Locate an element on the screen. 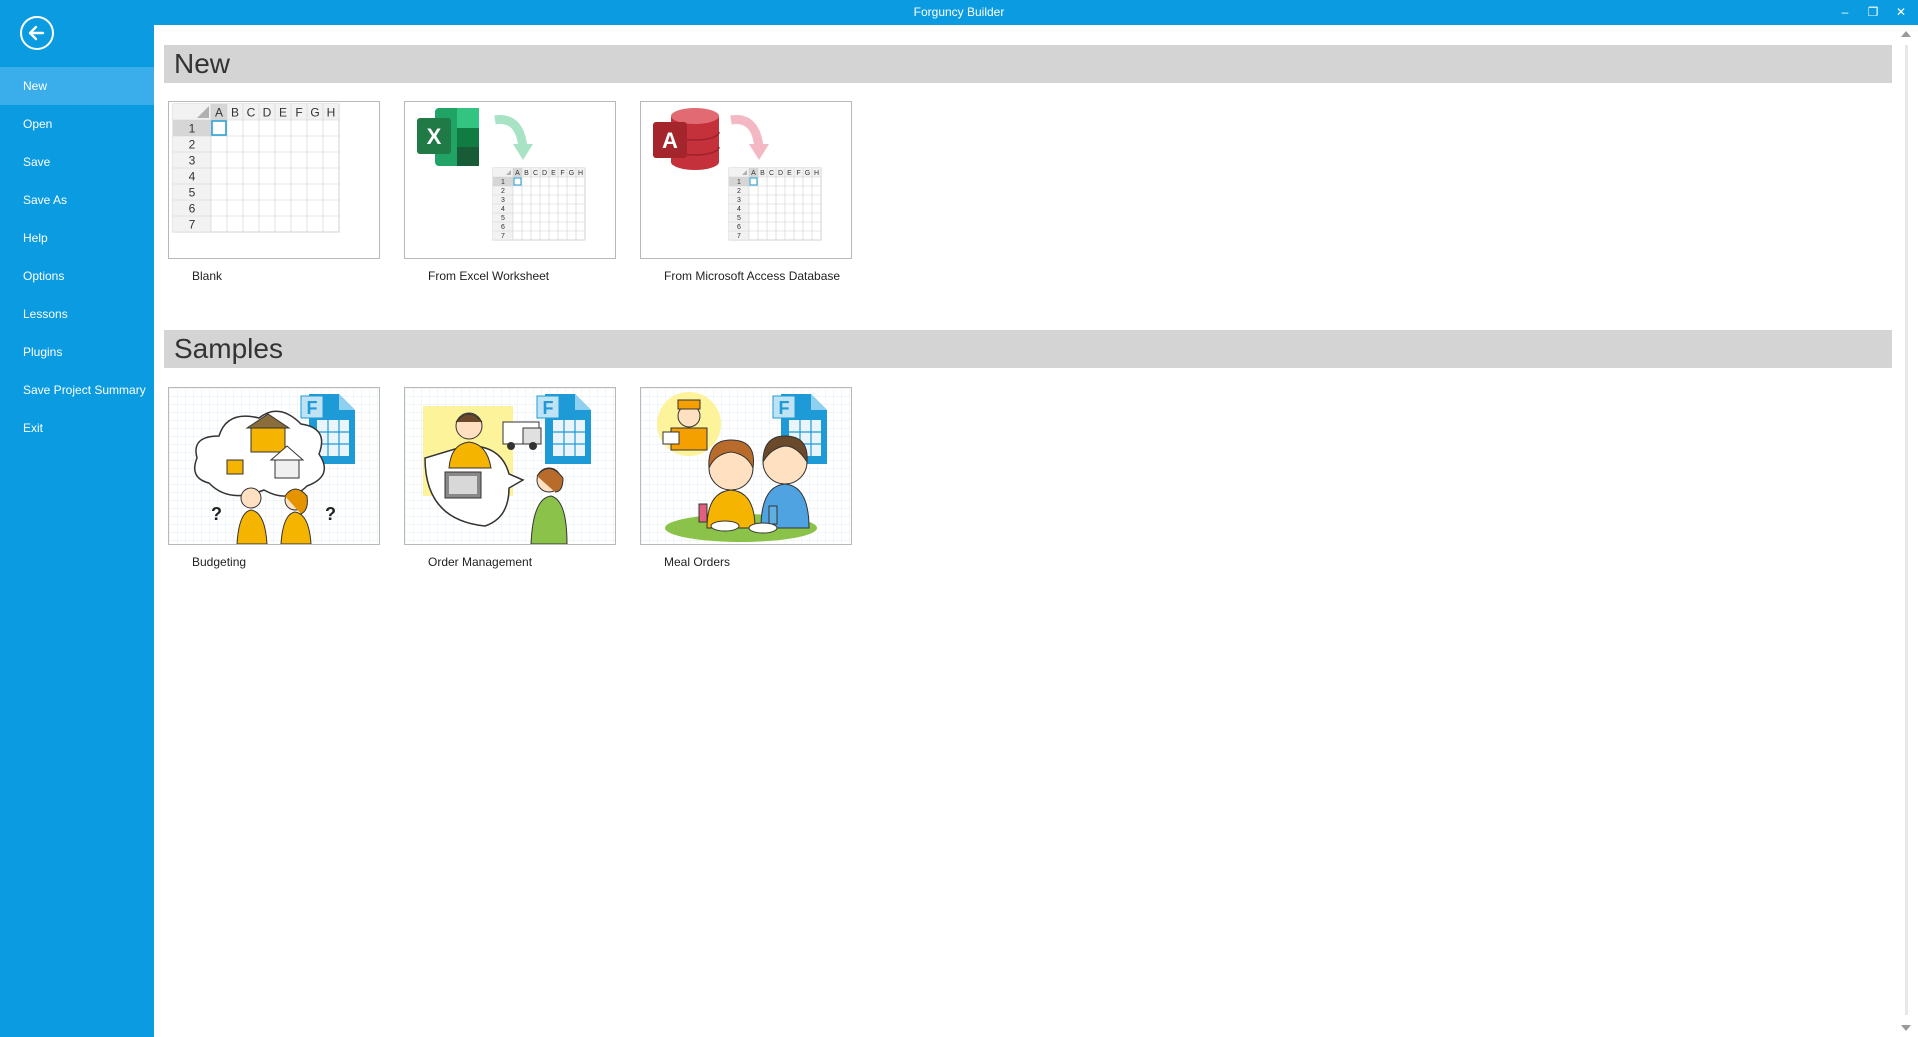 The image size is (1918, 1037). meal-orders-illustration-icon: F is located at coordinates (746, 466).